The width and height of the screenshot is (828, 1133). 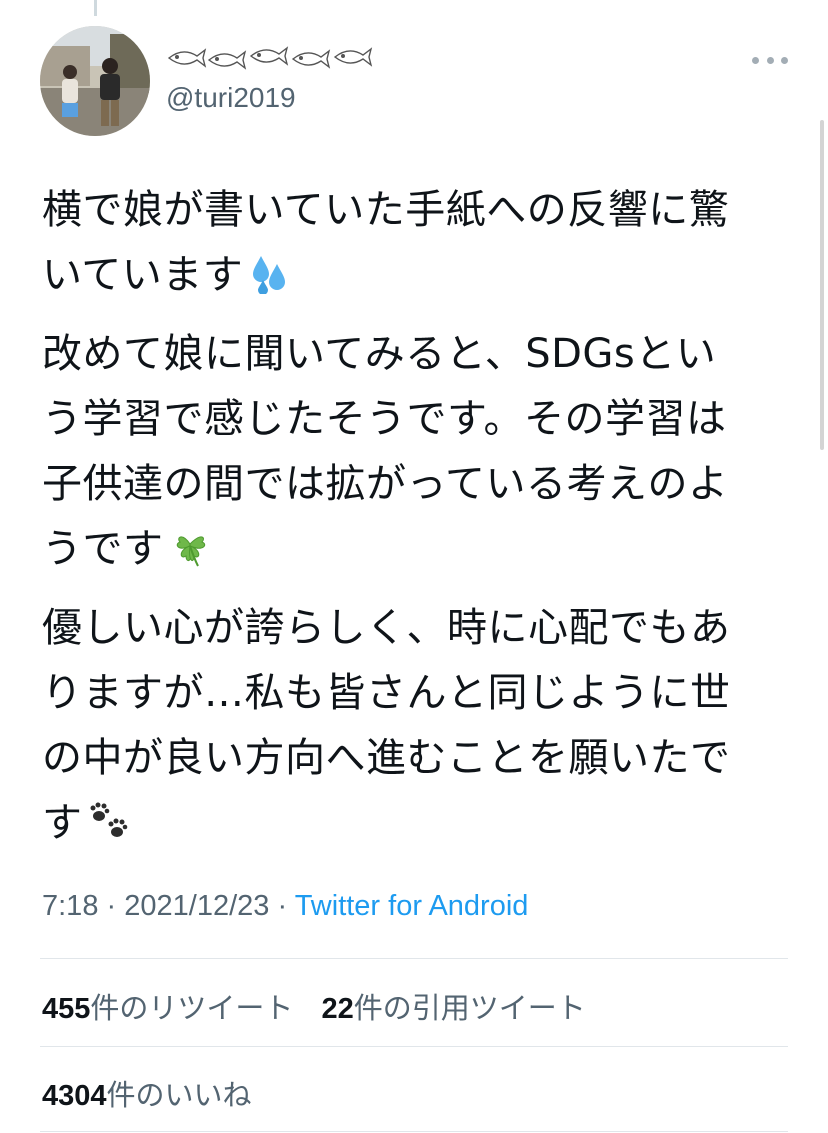 I want to click on user-handle: @turi2019, so click(x=231, y=98).